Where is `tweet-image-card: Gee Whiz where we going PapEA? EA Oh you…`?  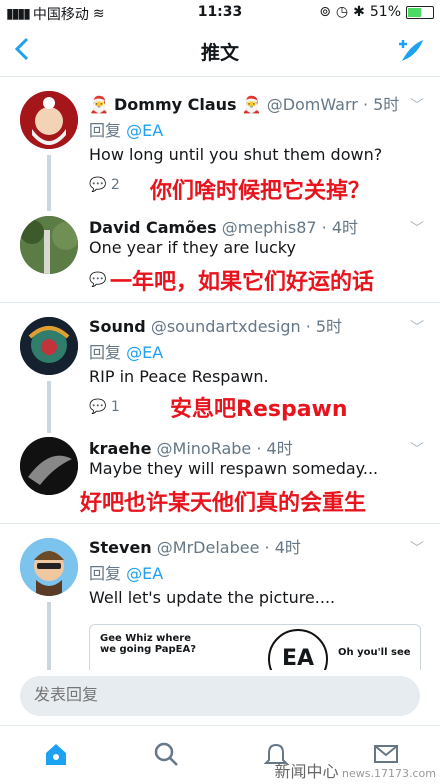 tweet-image-card: Gee Whiz where we going PapEA? EA Oh you… is located at coordinates (255, 647).